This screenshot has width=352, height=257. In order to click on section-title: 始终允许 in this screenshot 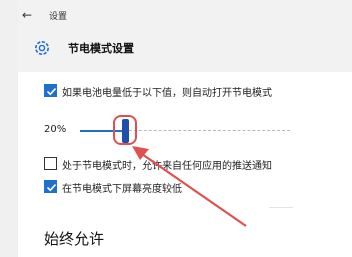, I will do `click(74, 239)`.